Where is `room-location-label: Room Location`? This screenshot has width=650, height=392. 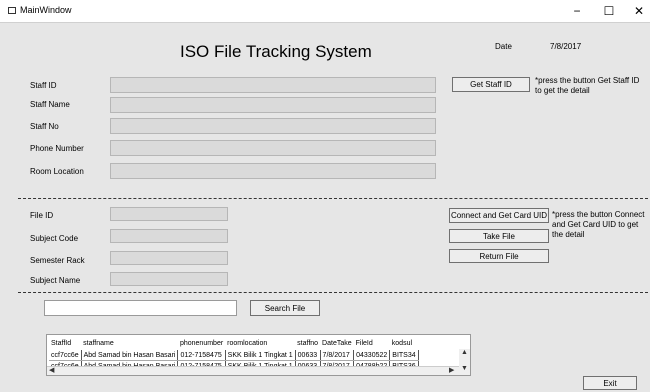 room-location-label: Room Location is located at coordinates (57, 171).